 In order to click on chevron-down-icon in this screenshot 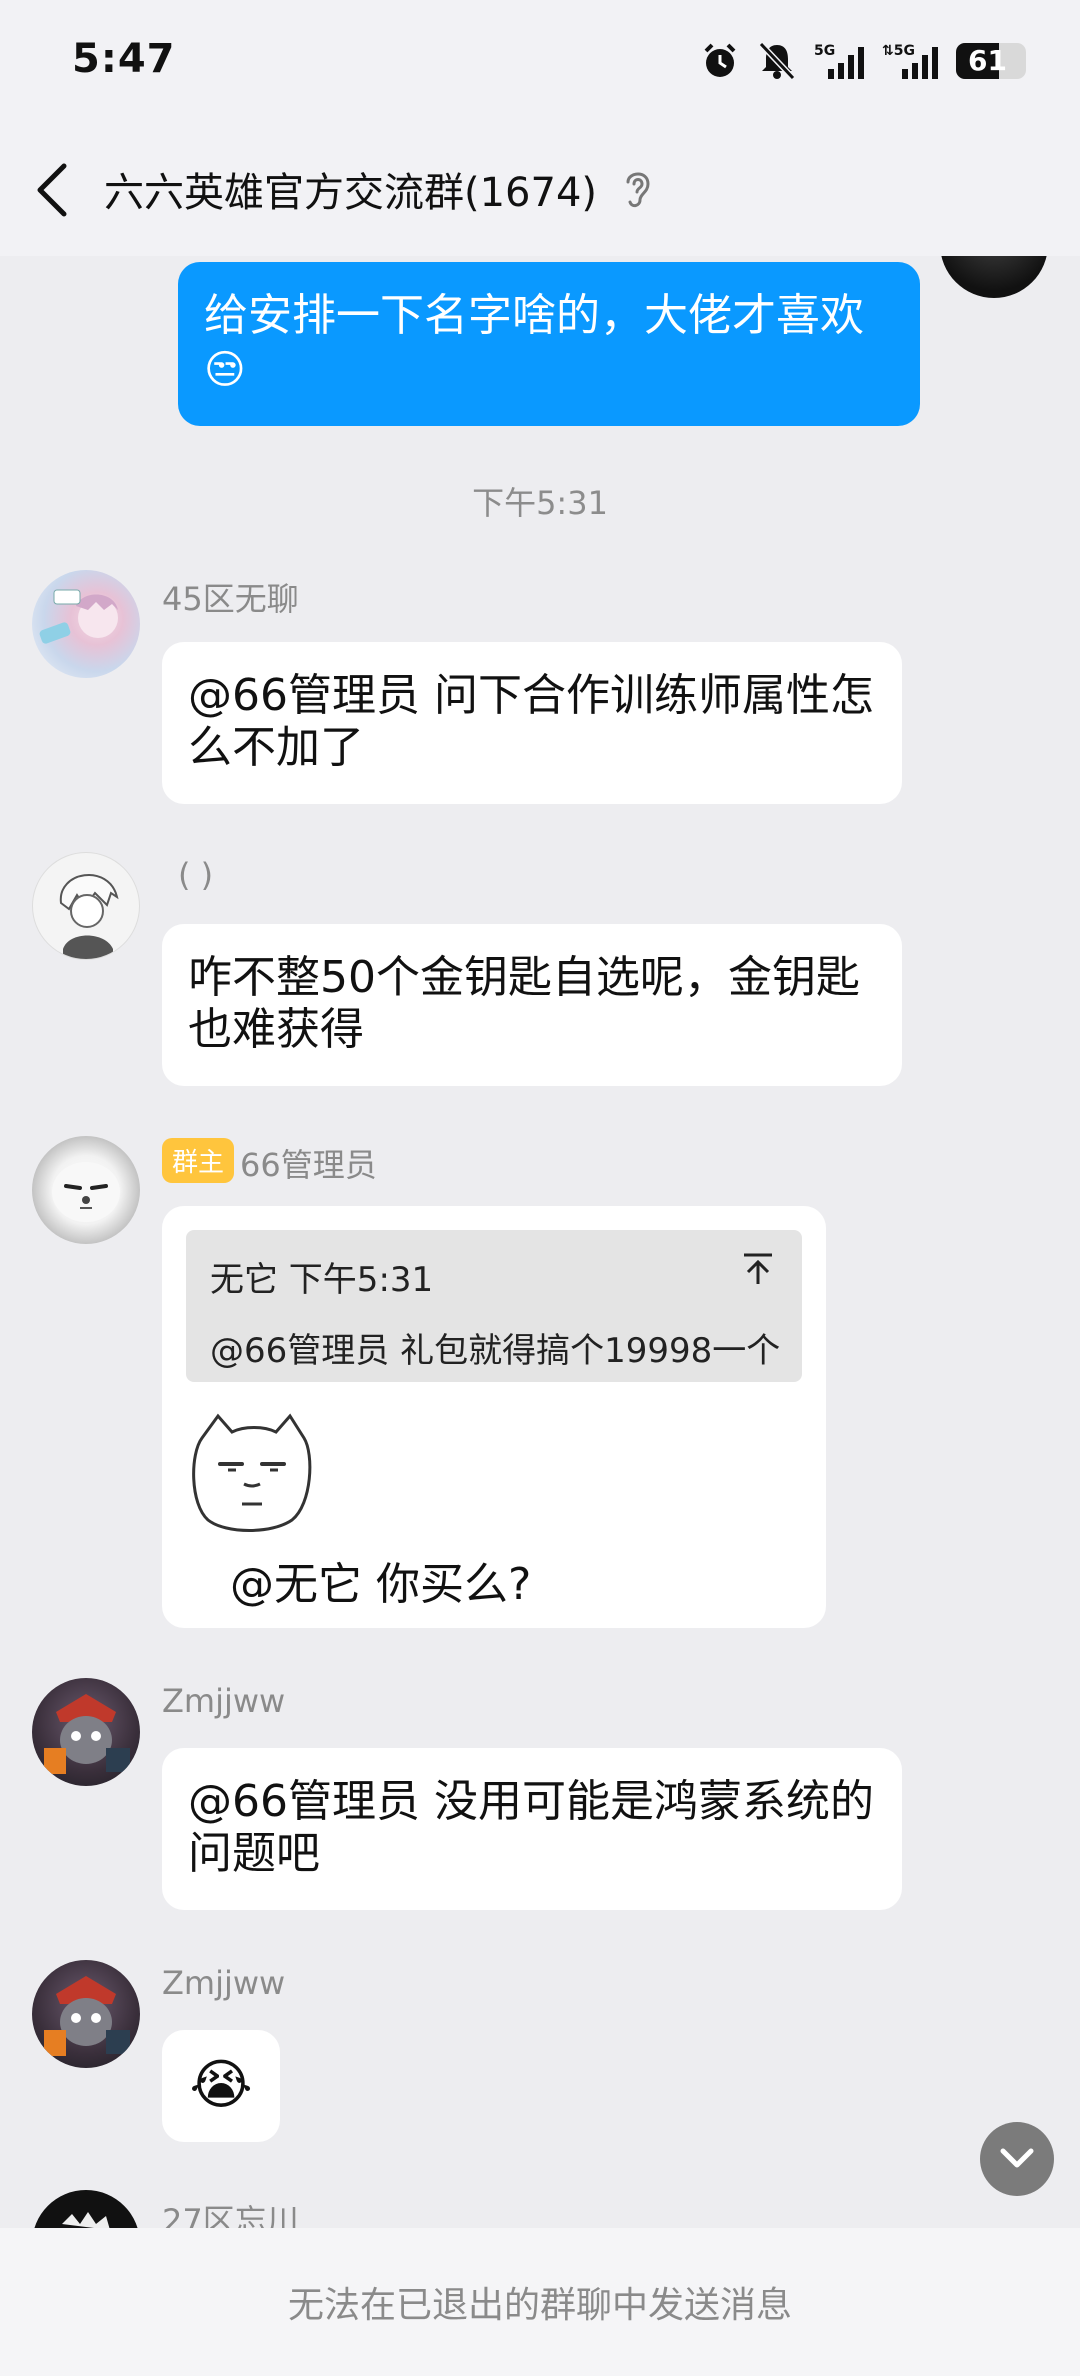, I will do `click(1017, 2158)`.